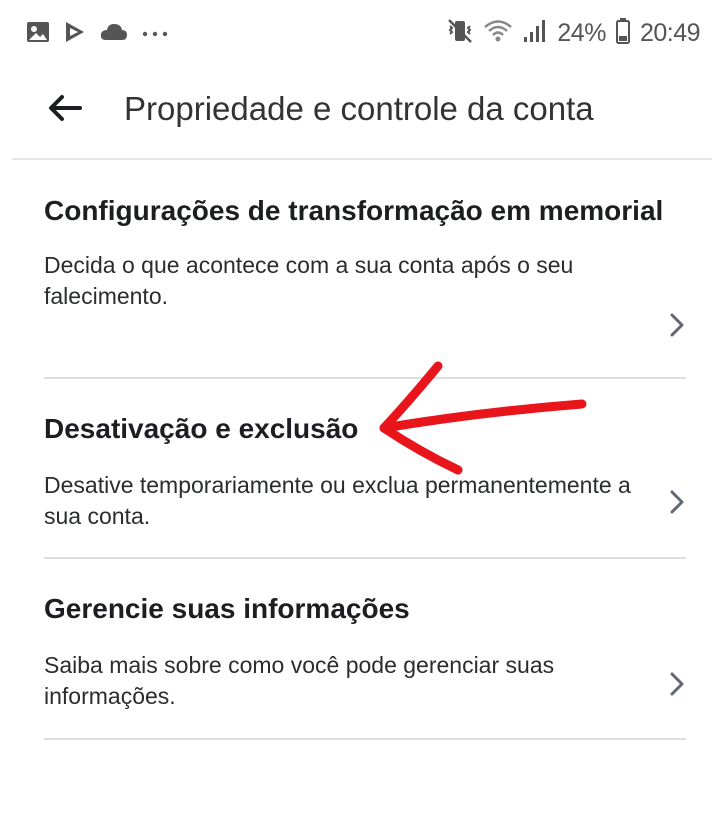  What do you see at coordinates (227, 608) in the screenshot?
I see `item-title: Gerencie suas informações` at bounding box center [227, 608].